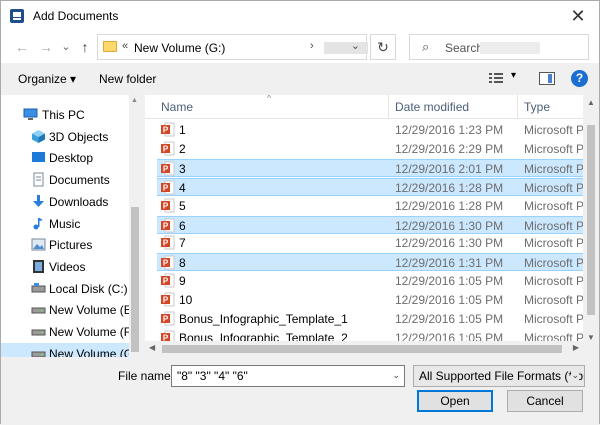 The height and width of the screenshot is (425, 600). I want to click on sidebar-item-label: 3D Objects, so click(79, 136).